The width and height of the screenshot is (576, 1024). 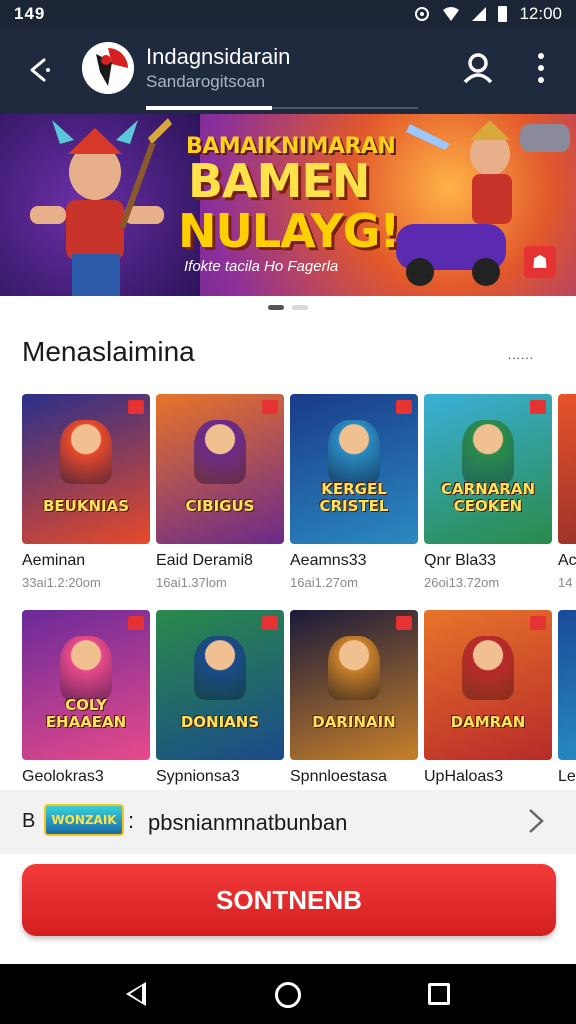 What do you see at coordinates (204, 560) in the screenshot?
I see `game-title: Eaid Derami8` at bounding box center [204, 560].